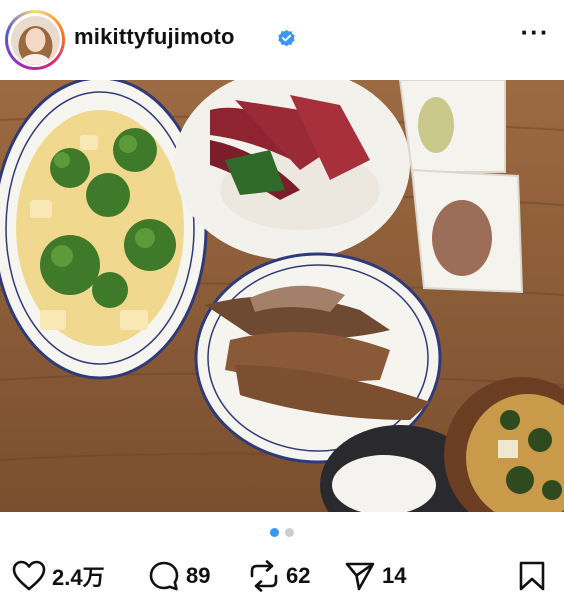 The height and width of the screenshot is (600, 564). I want to click on heart-icon, so click(29, 575).